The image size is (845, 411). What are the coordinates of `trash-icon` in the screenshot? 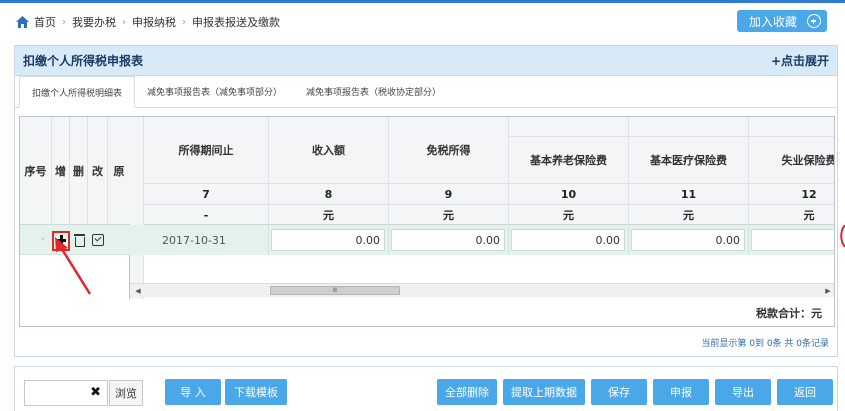 It's located at (79, 240).